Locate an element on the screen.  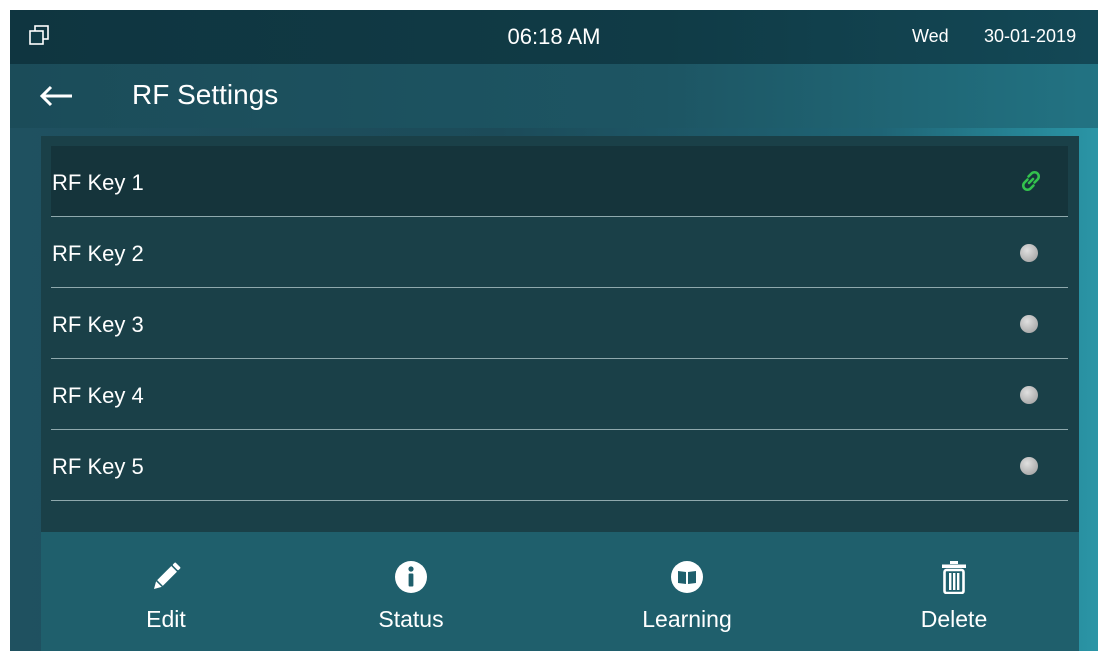
status-day: Wed is located at coordinates (930, 36).